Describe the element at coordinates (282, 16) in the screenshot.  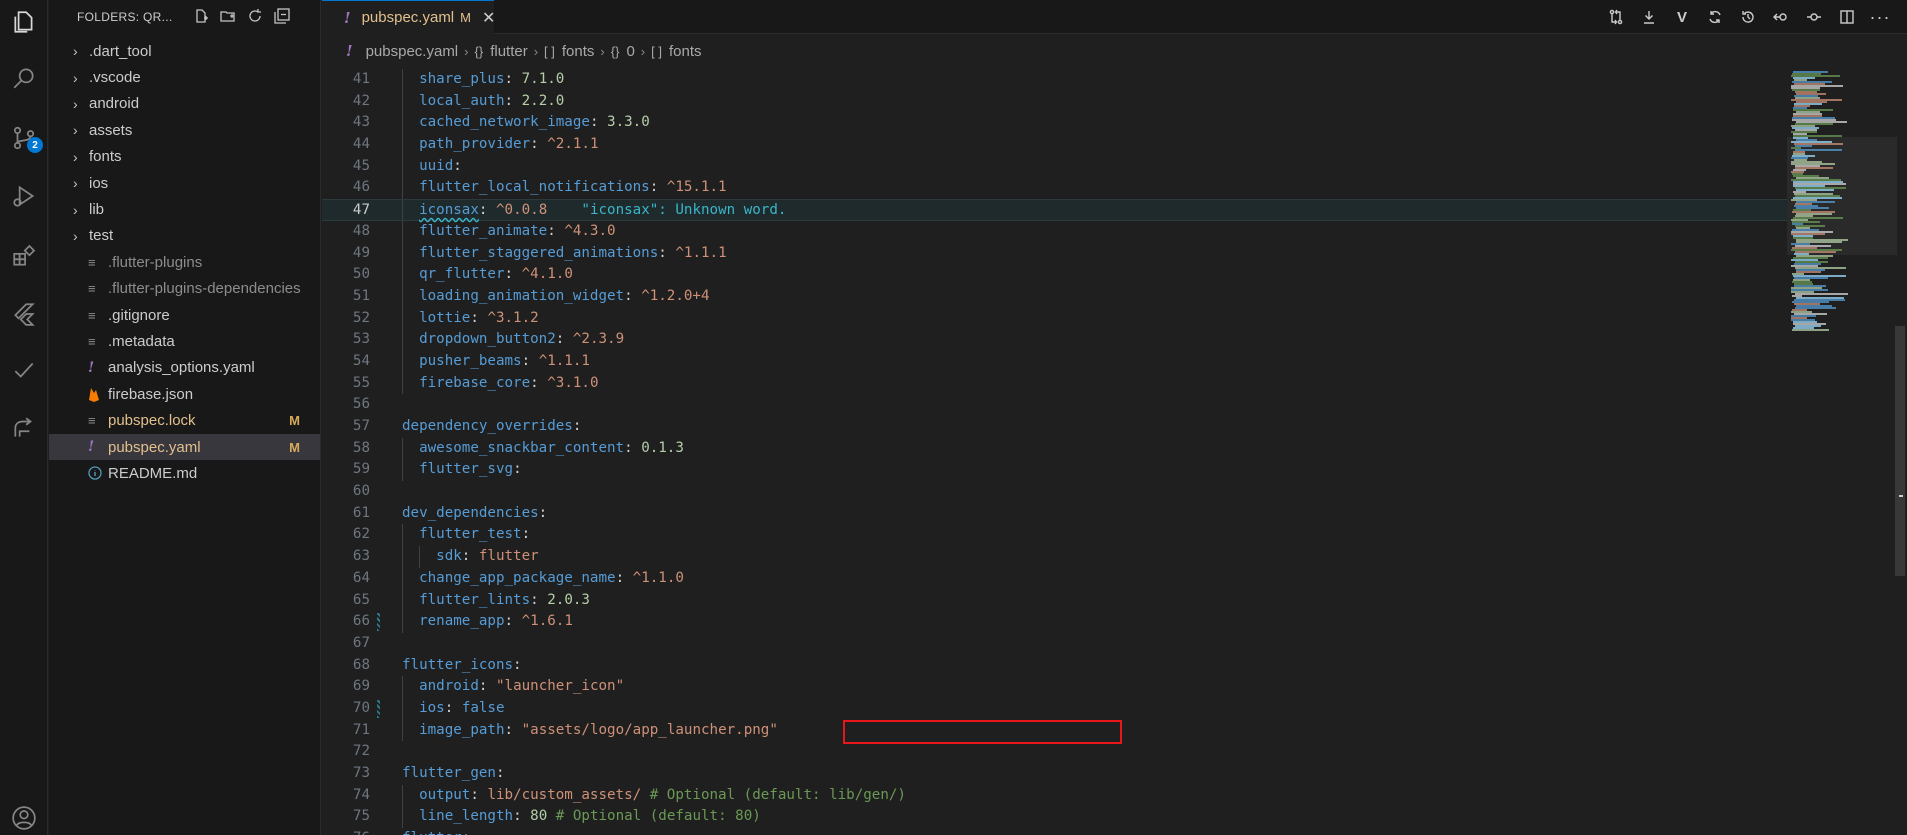
I see `collapse-all-icon` at that location.